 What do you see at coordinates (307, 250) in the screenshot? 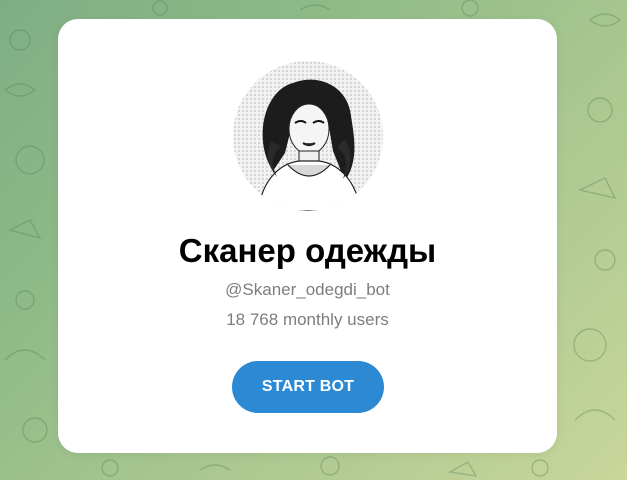
I see `bot-name: Сканер одежды` at bounding box center [307, 250].